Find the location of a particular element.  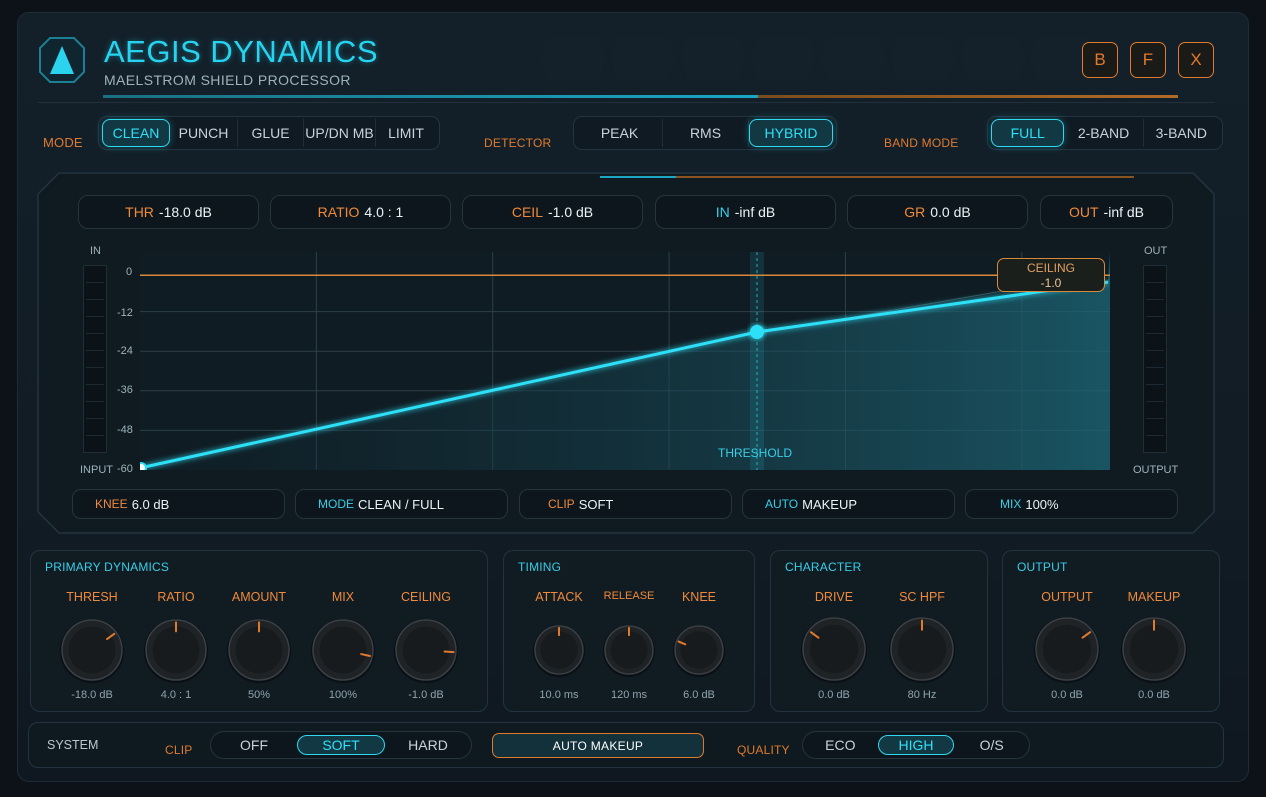

mode-option-updn-mb: UP/DN MB is located at coordinates (340, 133).